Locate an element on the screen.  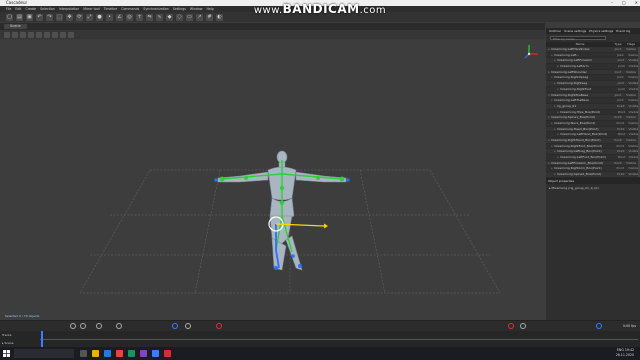
app-icon is located at coordinates (143, 353).